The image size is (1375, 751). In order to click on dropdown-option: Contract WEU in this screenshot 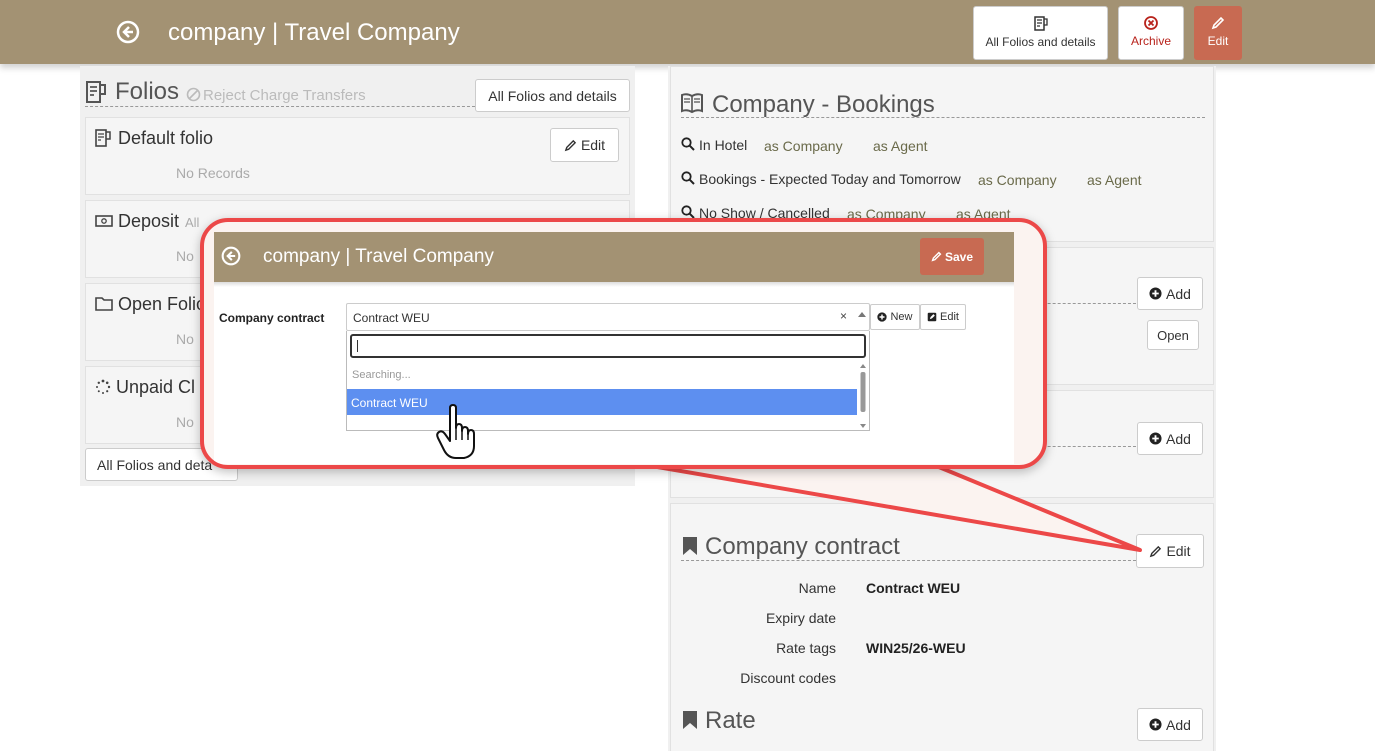, I will do `click(602, 402)`.